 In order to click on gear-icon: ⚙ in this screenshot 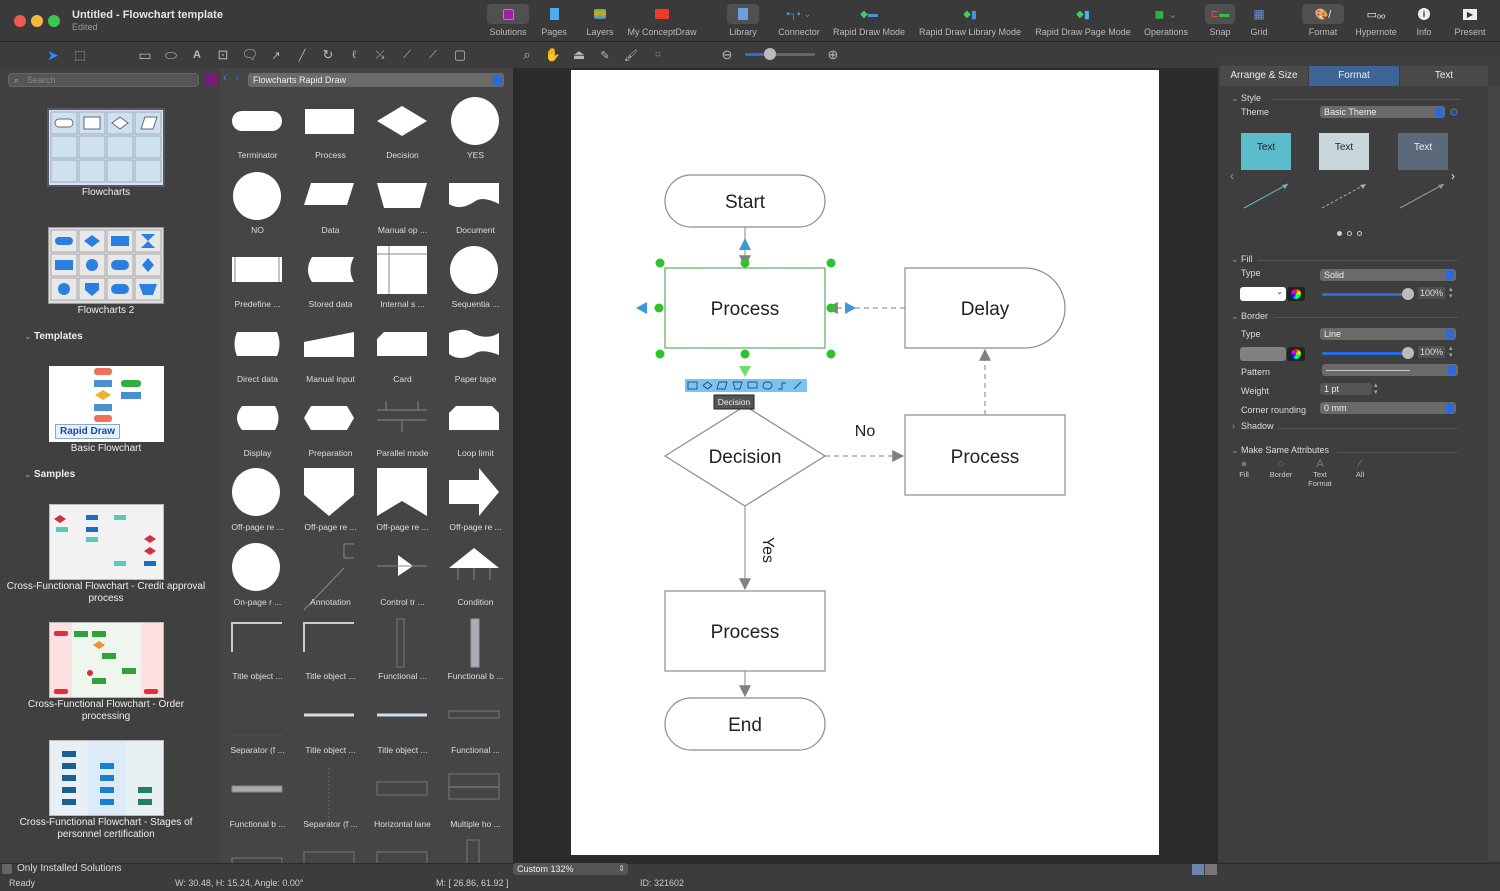, I will do `click(1454, 112)`.